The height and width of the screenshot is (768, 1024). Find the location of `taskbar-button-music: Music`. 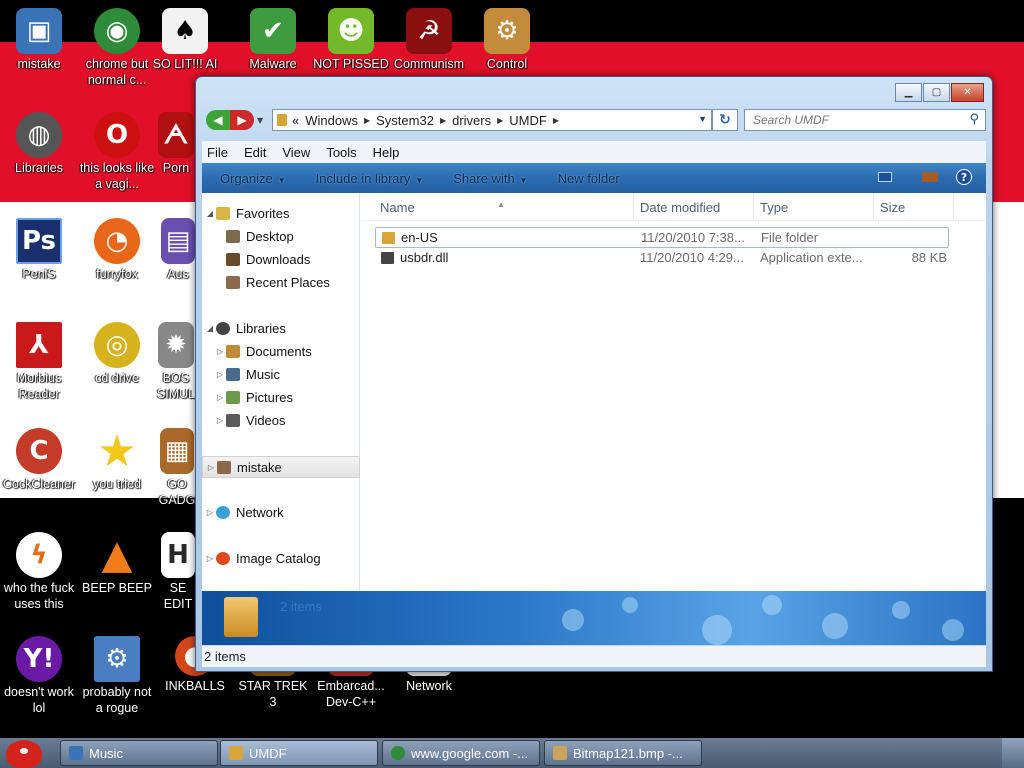

taskbar-button-music: Music is located at coordinates (139, 753).